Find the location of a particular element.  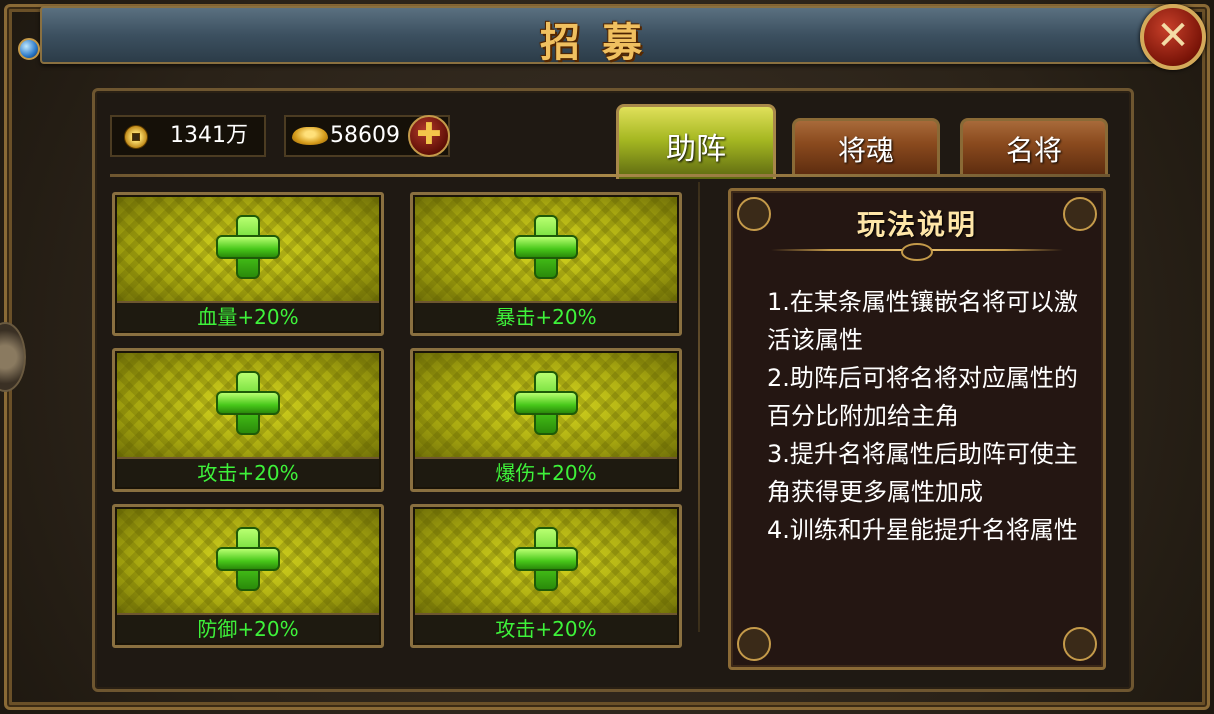

slot-attack-2: 攻击+20% is located at coordinates (546, 576).